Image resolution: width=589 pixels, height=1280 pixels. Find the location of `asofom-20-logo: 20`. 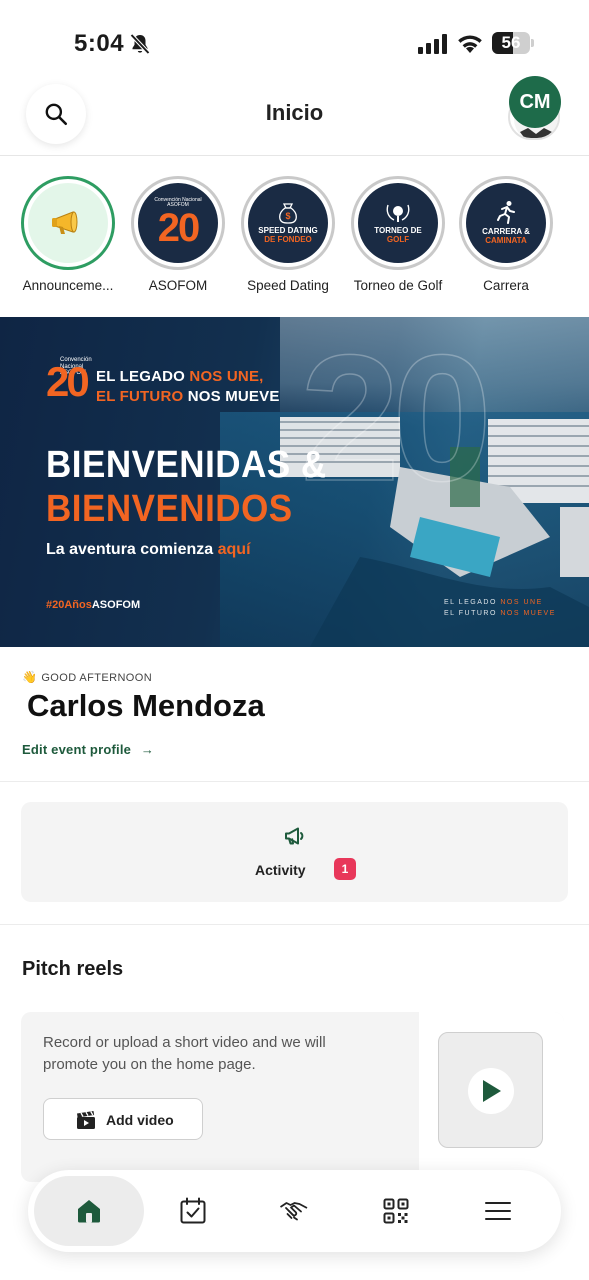

asofom-20-logo: 20 is located at coordinates (178, 228).